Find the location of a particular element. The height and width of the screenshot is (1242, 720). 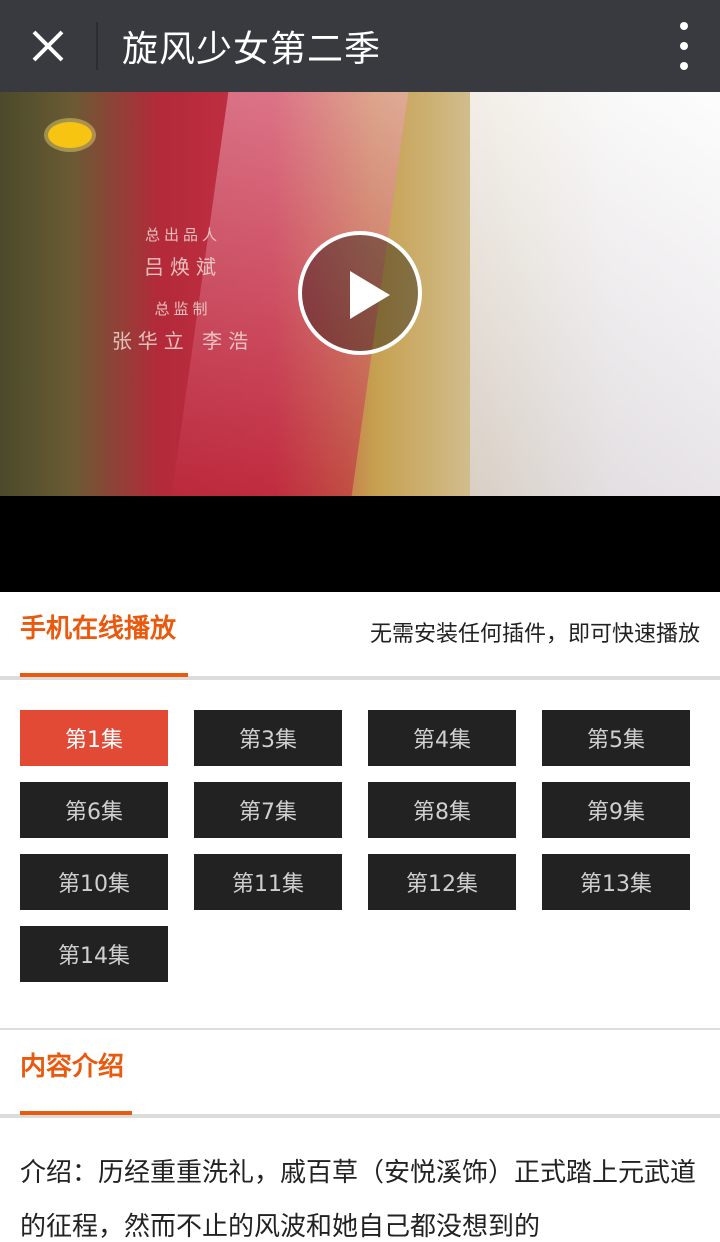

intro-header: 内容介绍 is located at coordinates (360, 1074).